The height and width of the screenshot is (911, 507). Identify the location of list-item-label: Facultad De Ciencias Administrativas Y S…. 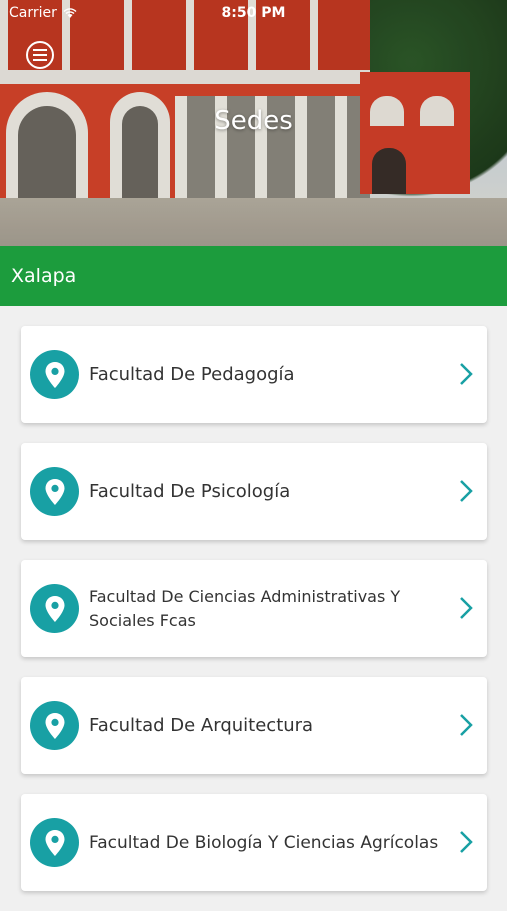
(245, 608).